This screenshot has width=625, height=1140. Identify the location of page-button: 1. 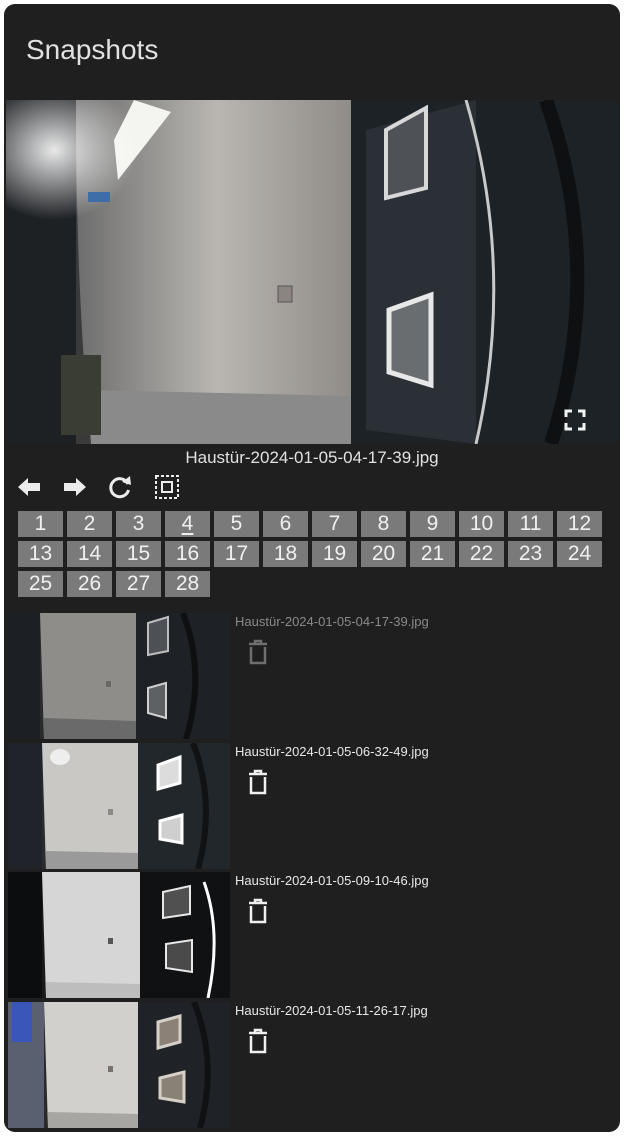
(40, 524).